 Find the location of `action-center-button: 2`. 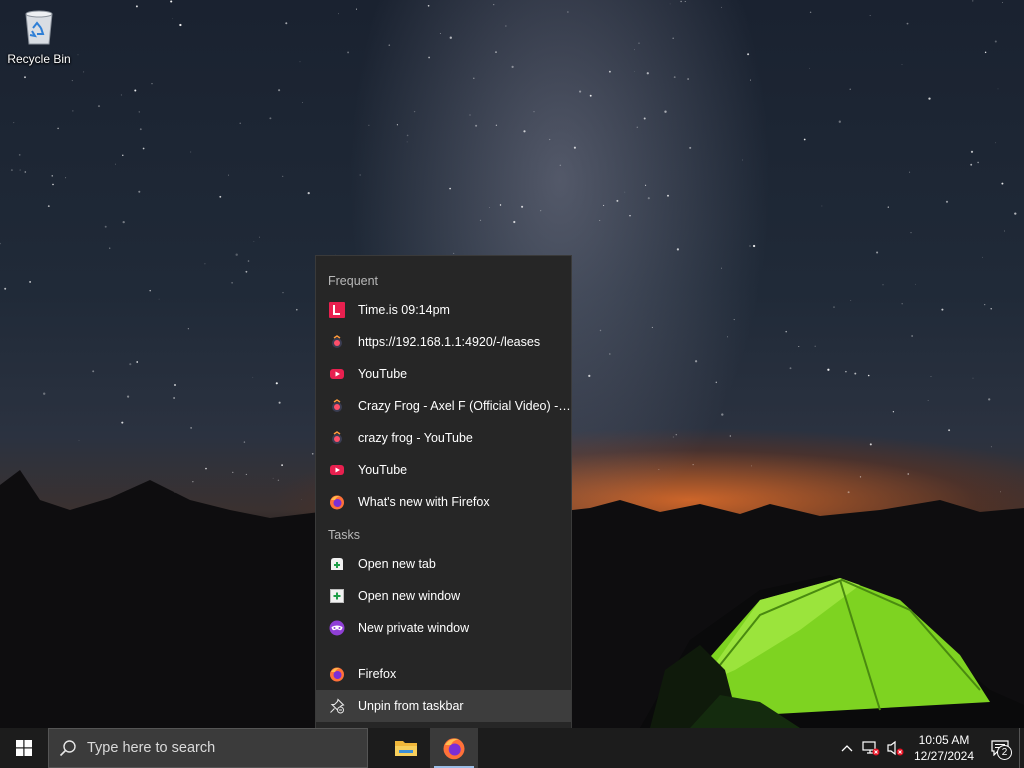

action-center-button: 2 is located at coordinates (1000, 748).